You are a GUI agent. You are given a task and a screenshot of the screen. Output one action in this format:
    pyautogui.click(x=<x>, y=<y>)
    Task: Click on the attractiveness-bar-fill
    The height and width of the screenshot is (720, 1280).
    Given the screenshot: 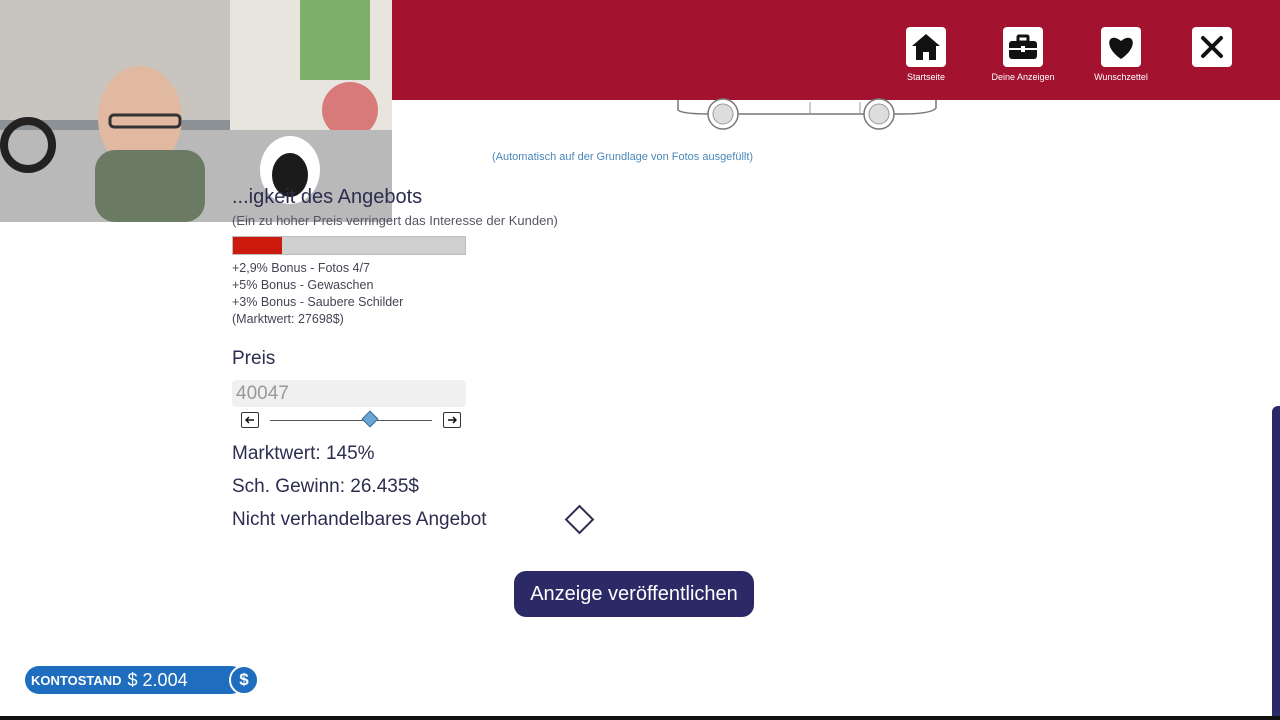 What is the action you would take?
    pyautogui.click(x=257, y=245)
    